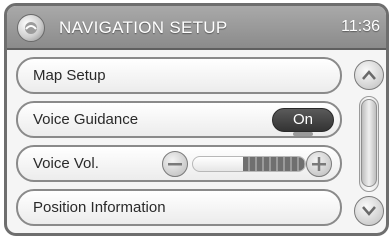  I want to click on menu-item-position-information: Position Information, so click(179, 207).